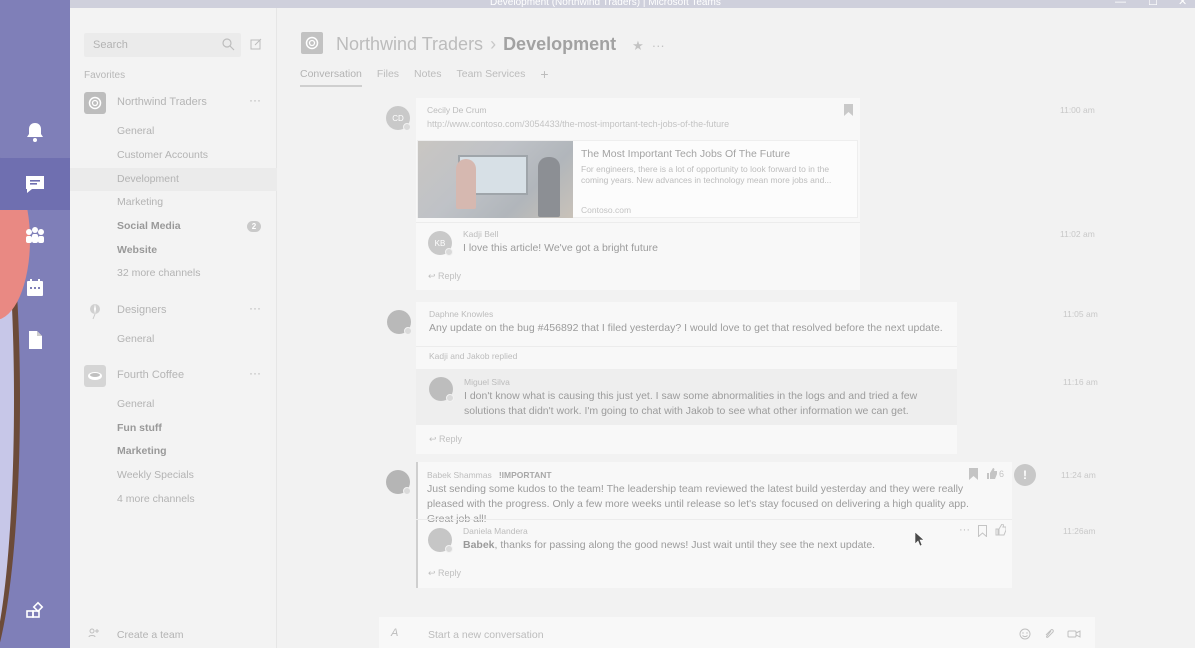  I want to click on rail-meetings, so click(35, 288).